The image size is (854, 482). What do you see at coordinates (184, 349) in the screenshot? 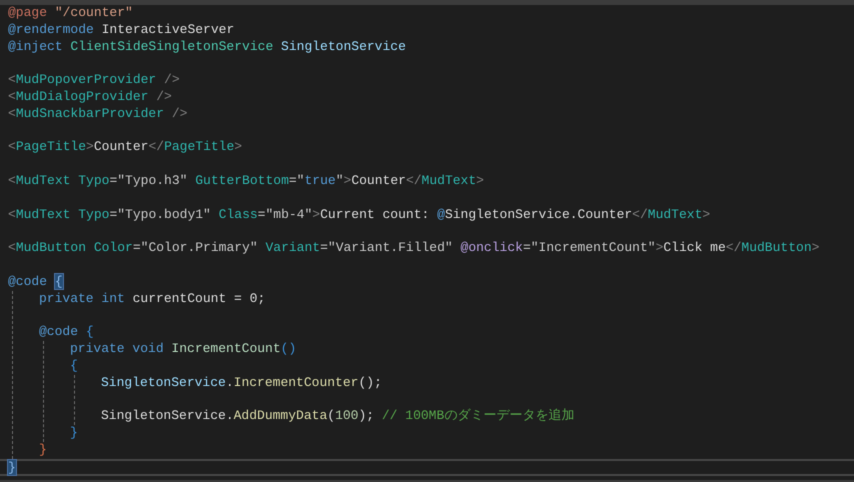
I see `code-line: private void IncrementCount()` at bounding box center [184, 349].